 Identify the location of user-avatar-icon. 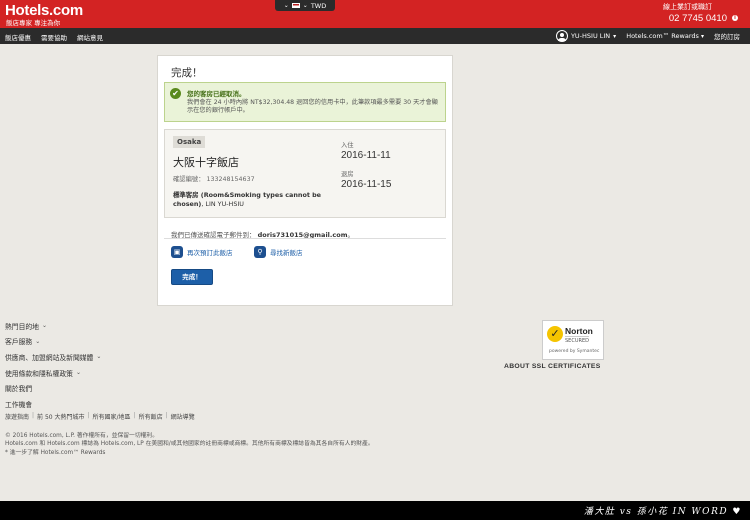
(561, 36).